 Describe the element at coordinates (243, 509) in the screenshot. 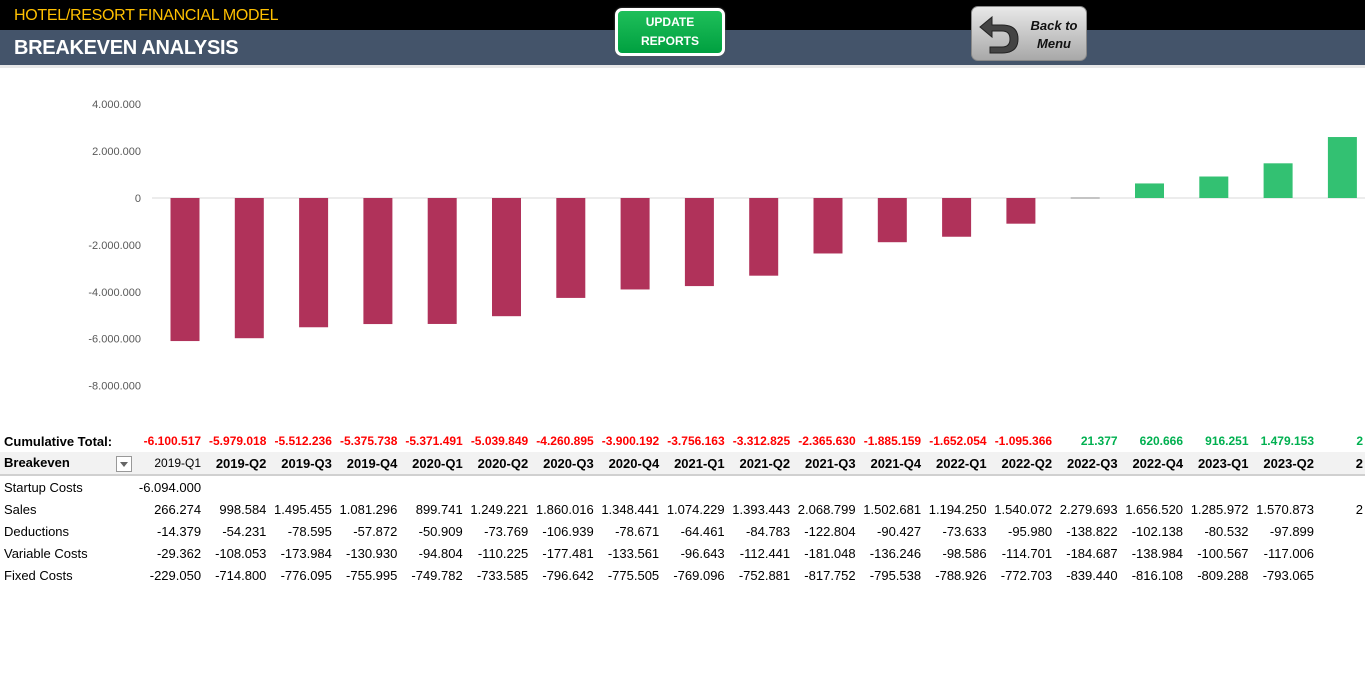

I see `cell: 998.584` at that location.